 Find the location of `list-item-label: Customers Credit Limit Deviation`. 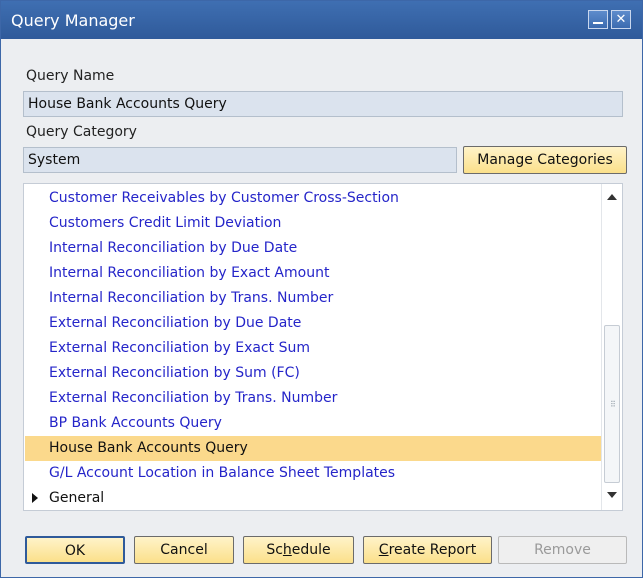

list-item-label: Customers Credit Limit Deviation is located at coordinates (165, 223).